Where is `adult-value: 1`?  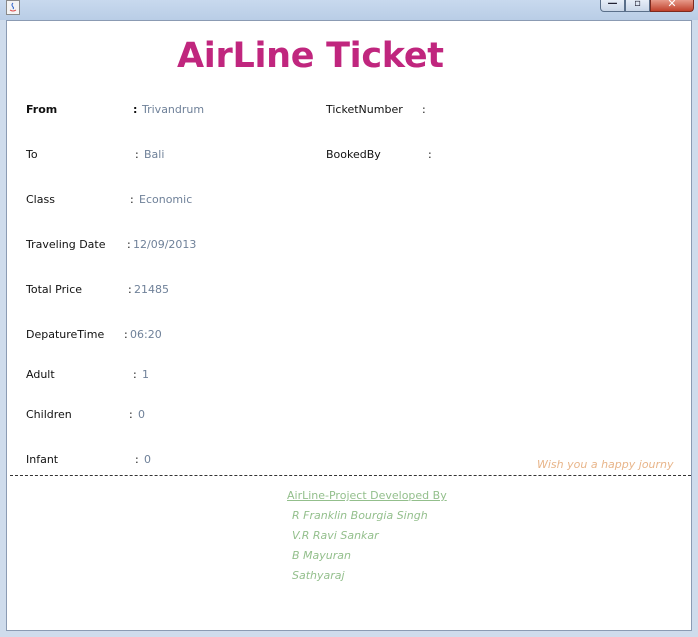
adult-value: 1 is located at coordinates (145, 374).